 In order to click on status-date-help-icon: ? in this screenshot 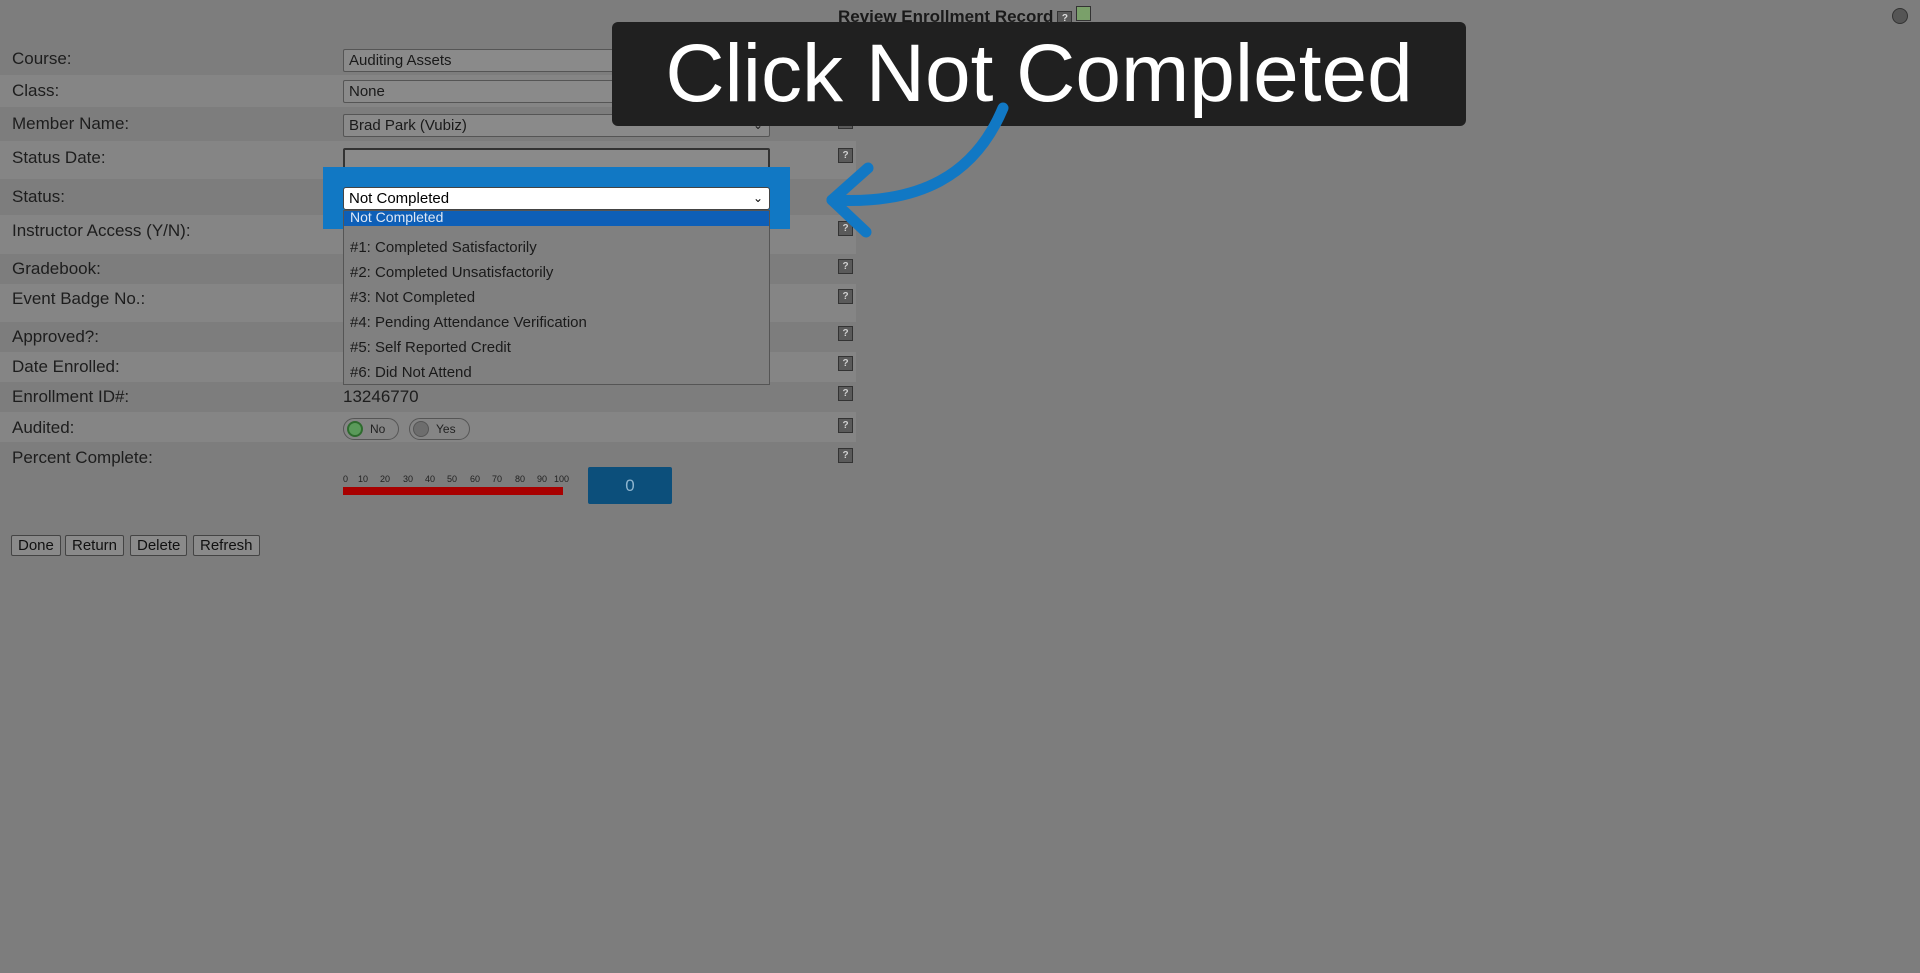, I will do `click(845, 155)`.